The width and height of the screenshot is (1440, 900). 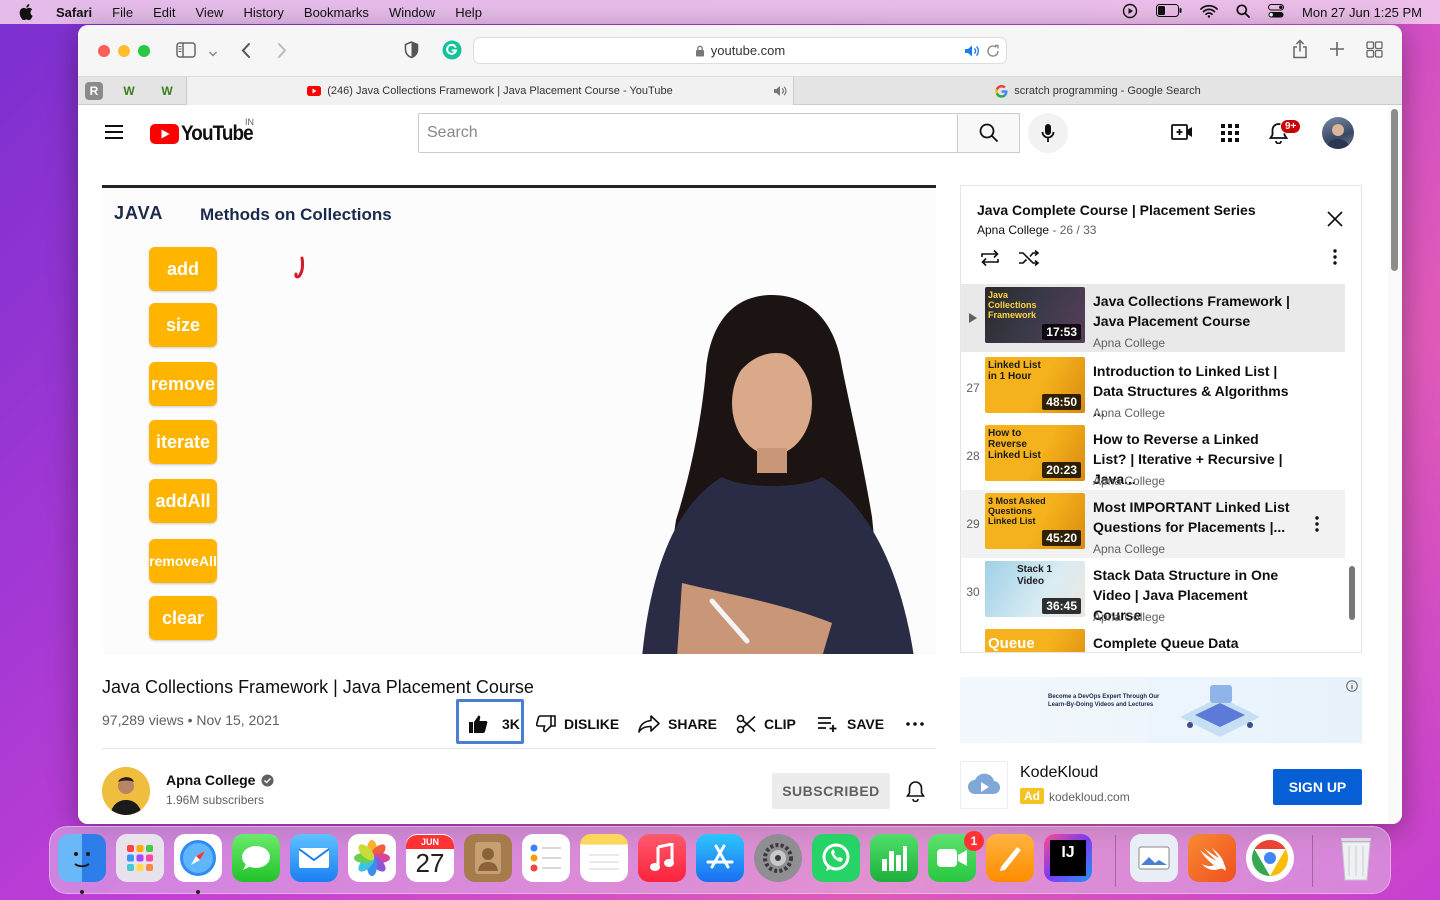 I want to click on channel-avatar, so click(x=126, y=791).